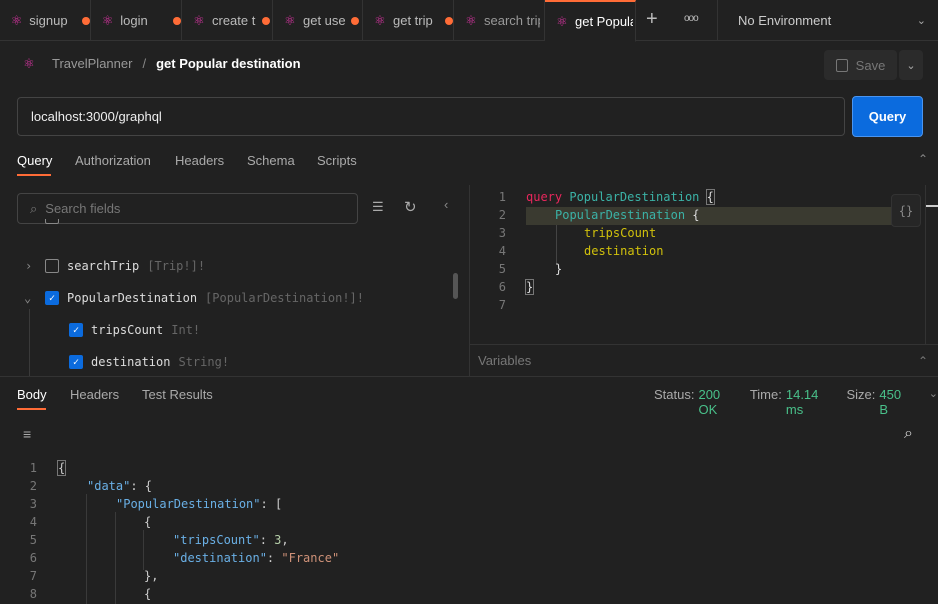  Describe the element at coordinates (841, 65) in the screenshot. I see `save-icon` at that location.